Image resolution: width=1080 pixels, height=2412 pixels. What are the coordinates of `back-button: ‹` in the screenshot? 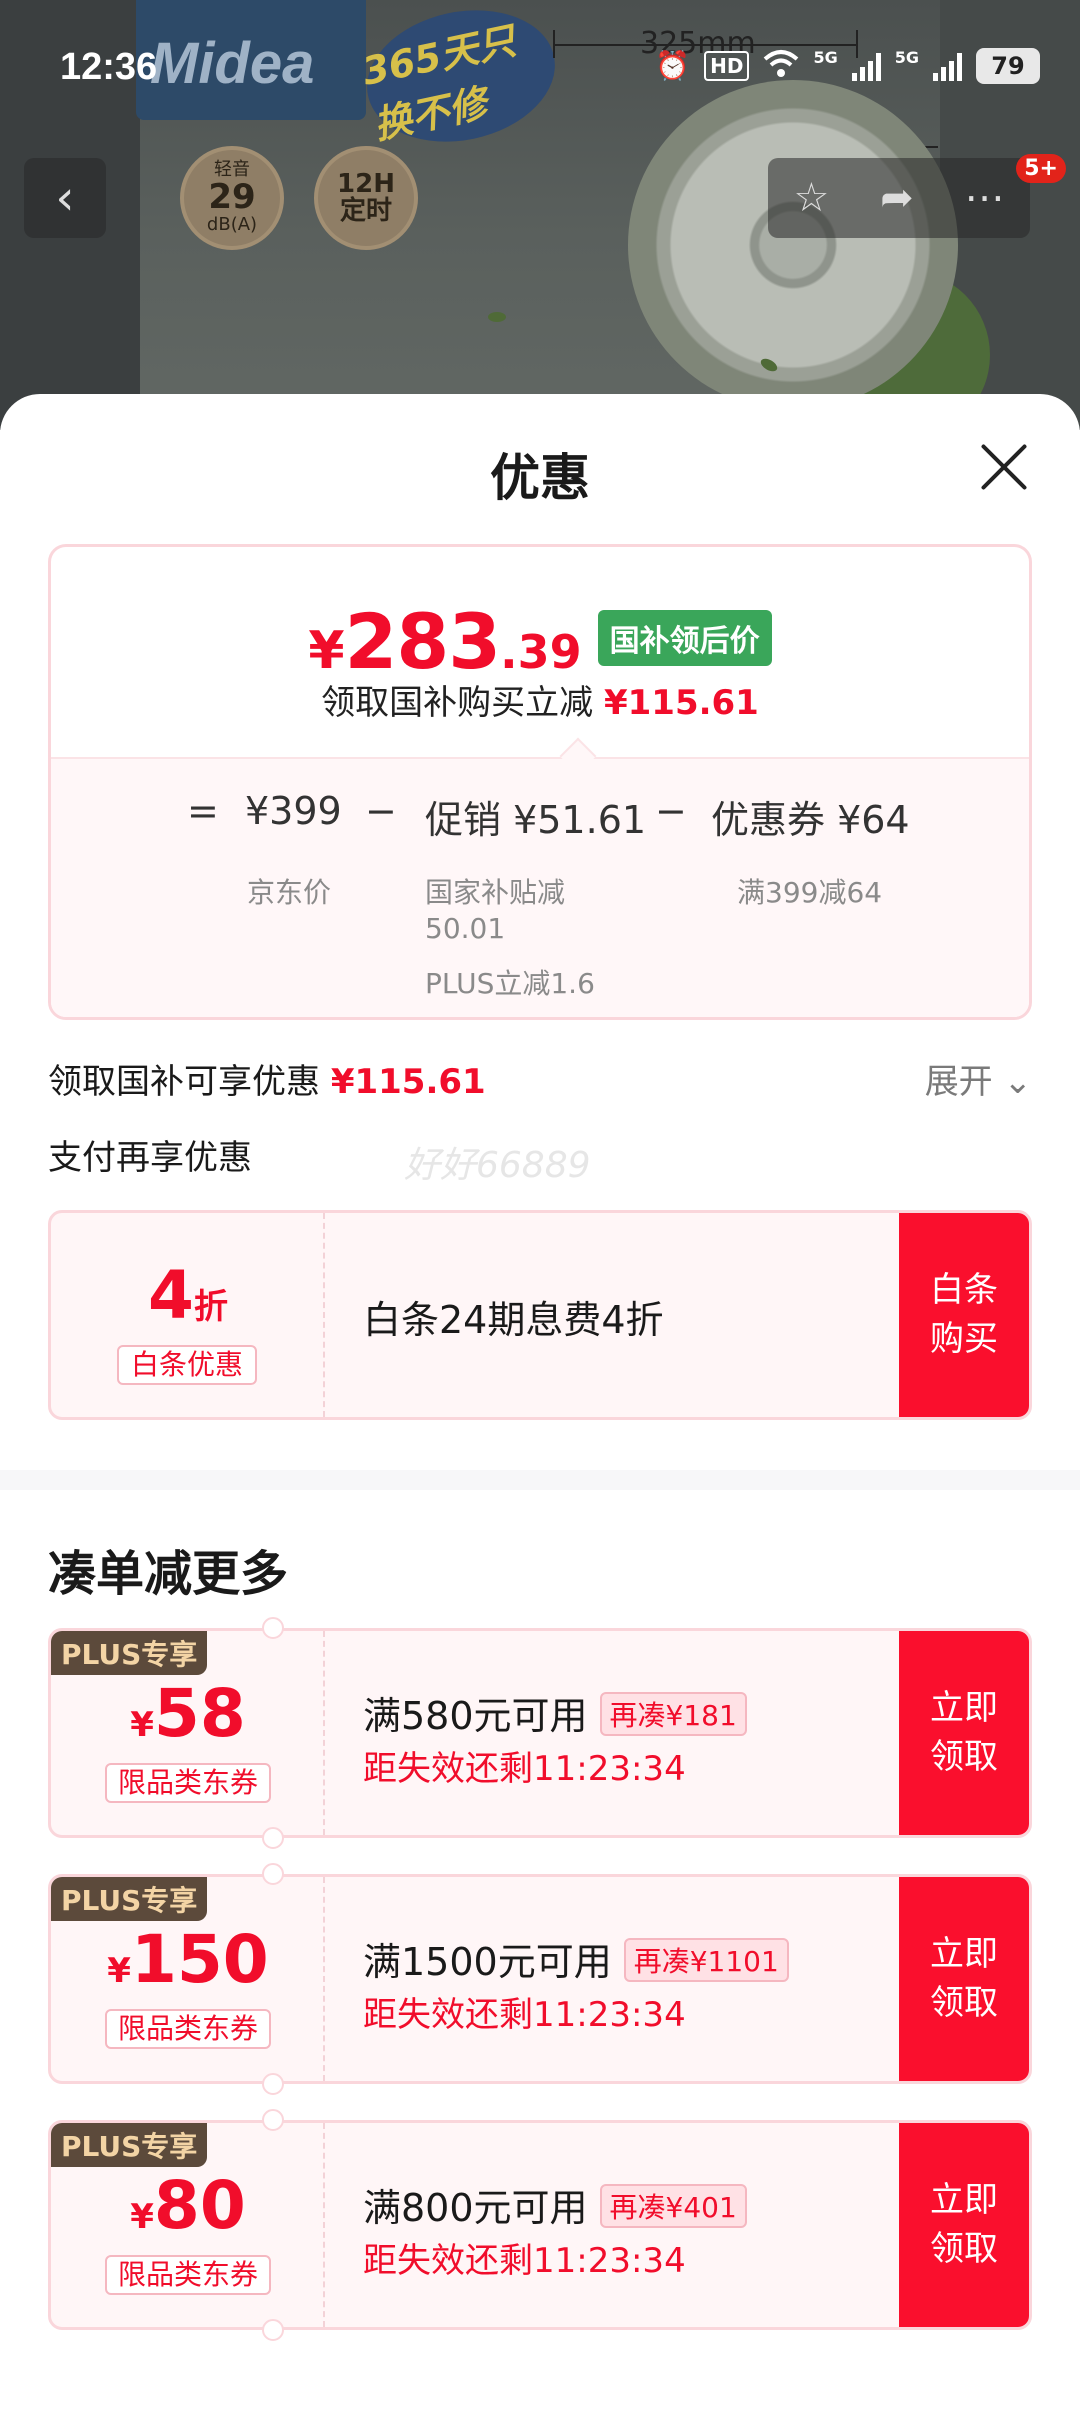 It's located at (65, 198).